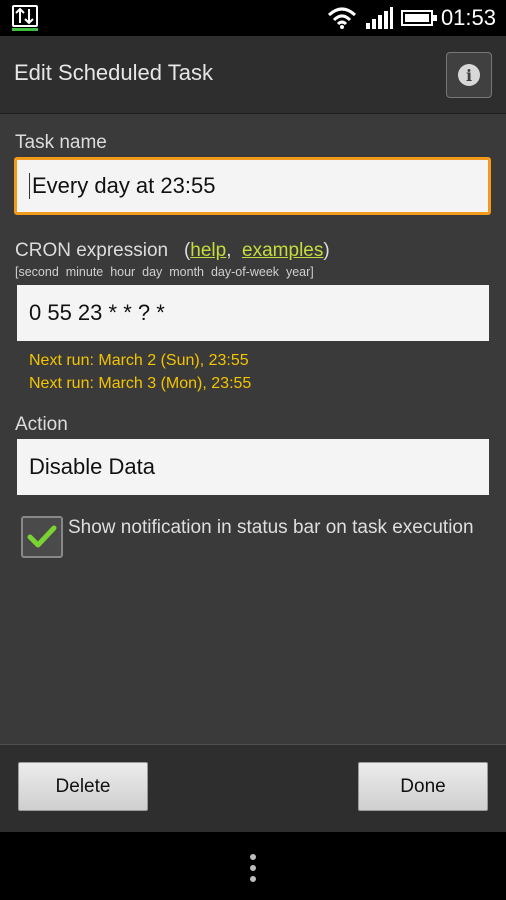 The image size is (506, 900). I want to click on cron-label-row: CRON expression (help, examples), so click(172, 250).